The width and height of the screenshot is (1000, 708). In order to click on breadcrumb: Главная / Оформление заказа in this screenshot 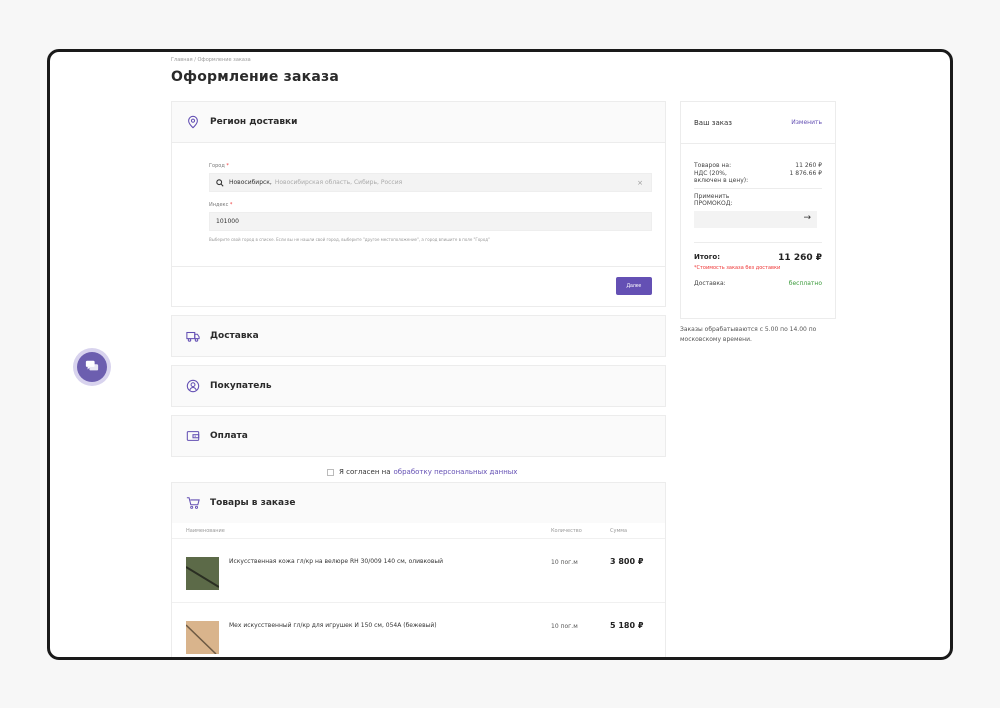, I will do `click(211, 60)`.